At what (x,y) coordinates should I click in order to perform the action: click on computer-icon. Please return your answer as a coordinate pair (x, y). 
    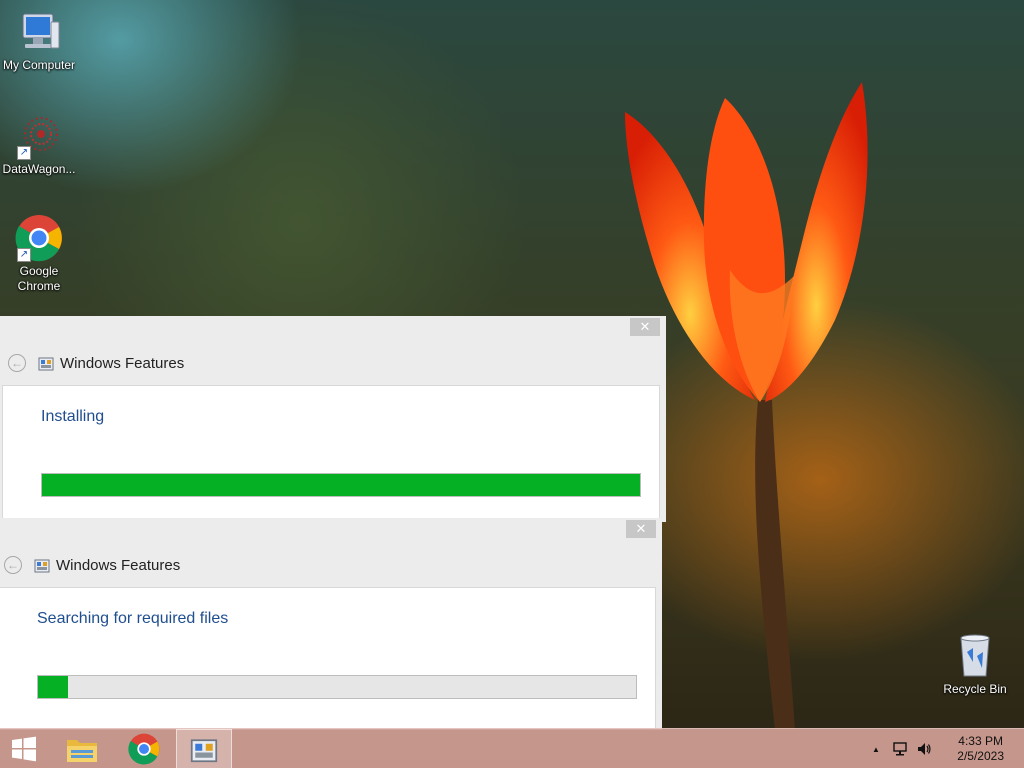
    Looking at the image, I should click on (39, 32).